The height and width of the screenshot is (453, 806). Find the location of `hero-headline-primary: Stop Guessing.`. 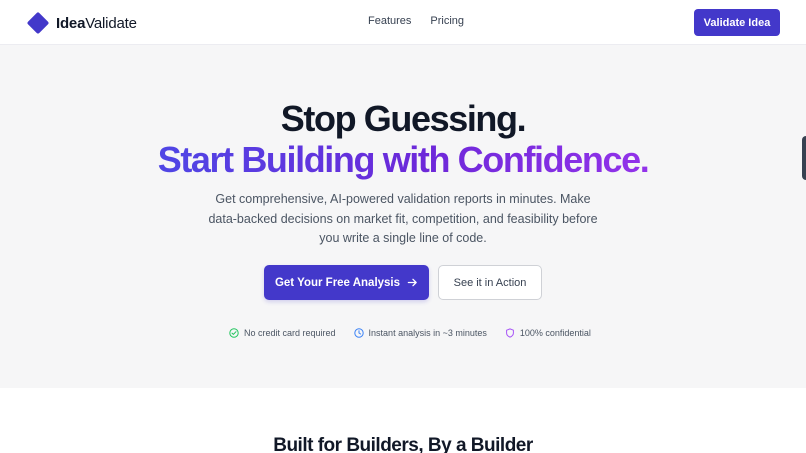

hero-headline-primary: Stop Guessing. is located at coordinates (403, 118).